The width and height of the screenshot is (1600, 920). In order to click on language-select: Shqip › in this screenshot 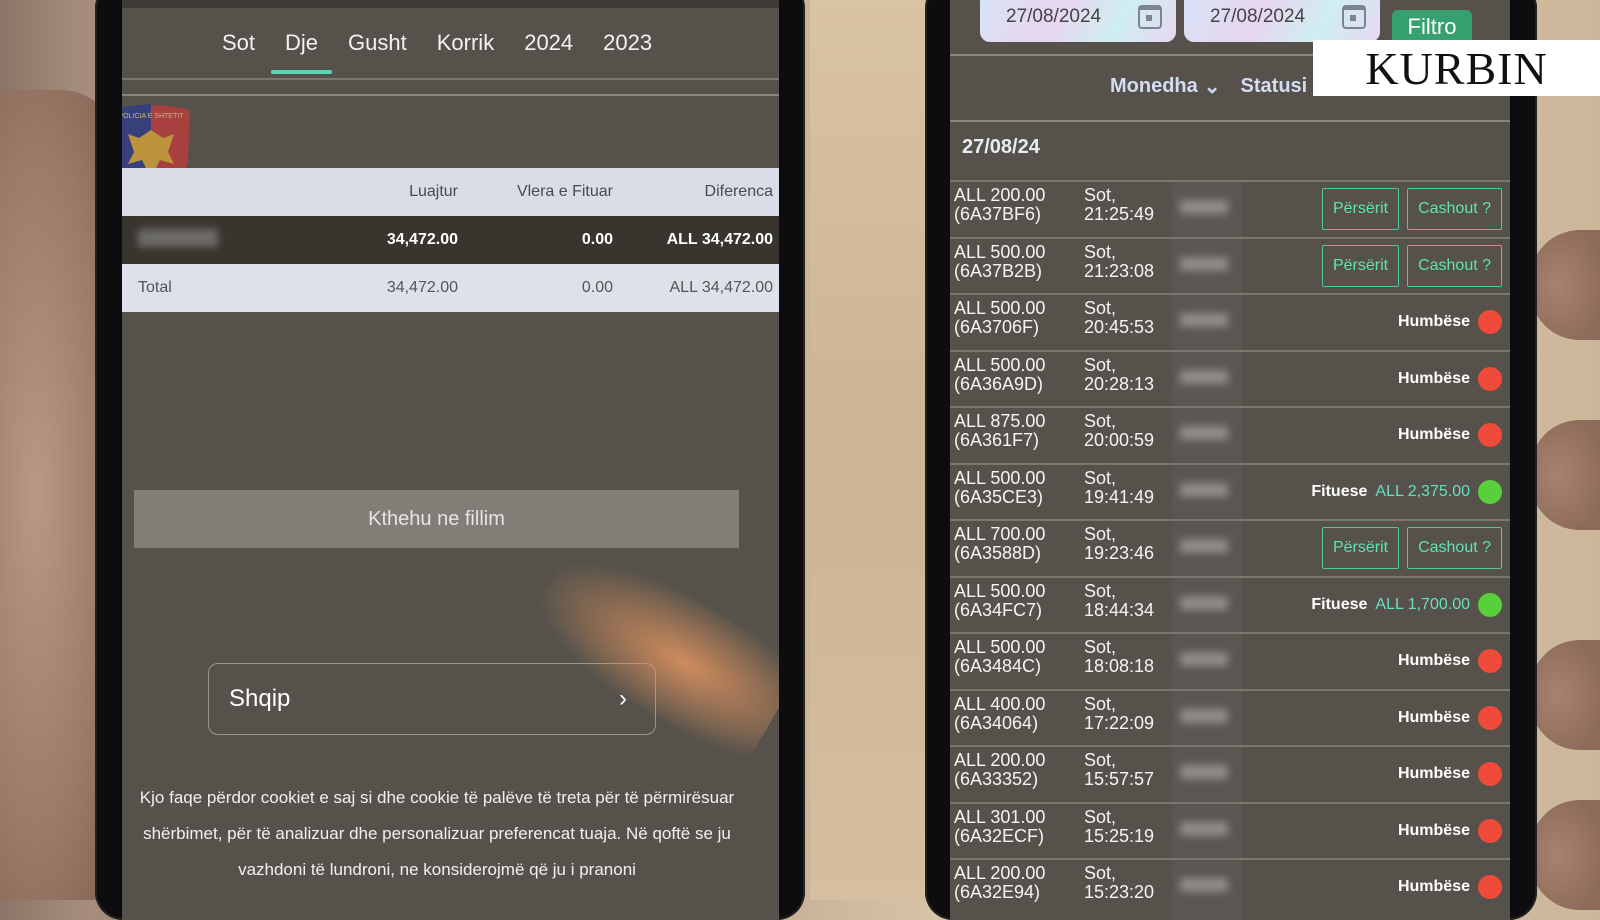, I will do `click(432, 699)`.